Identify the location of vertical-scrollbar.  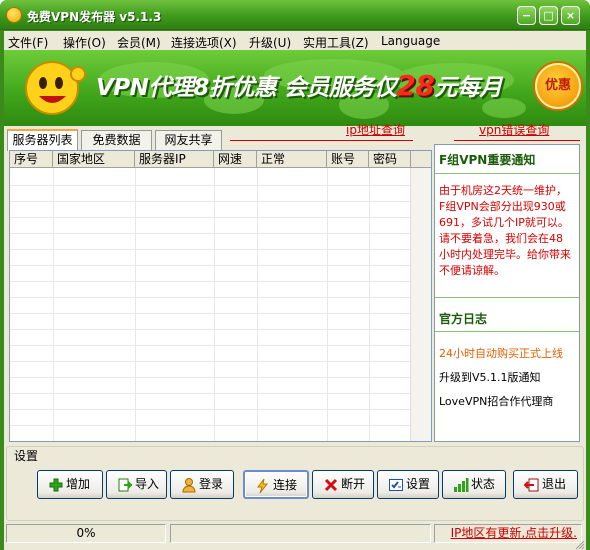
(420, 304).